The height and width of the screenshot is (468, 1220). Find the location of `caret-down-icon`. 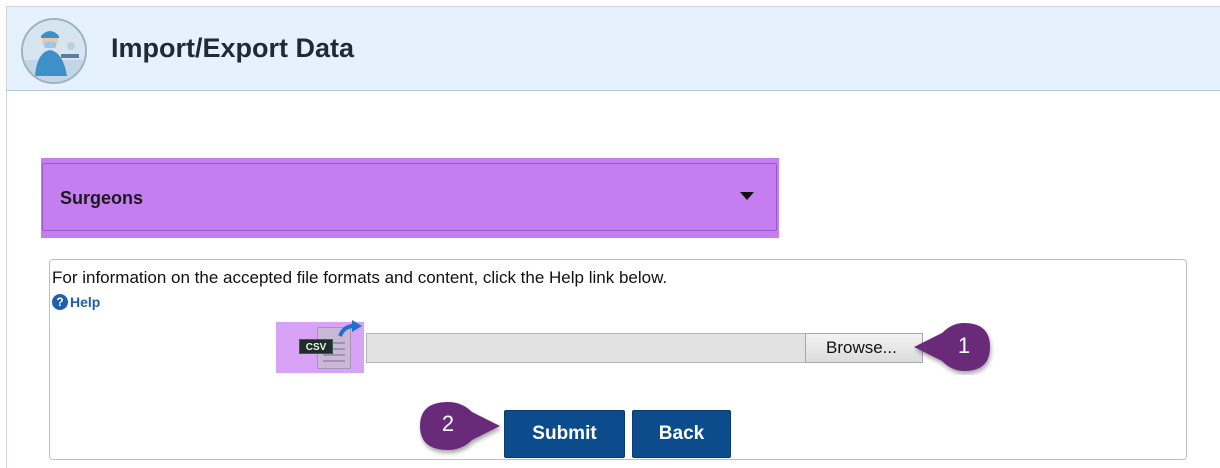

caret-down-icon is located at coordinates (747, 196).